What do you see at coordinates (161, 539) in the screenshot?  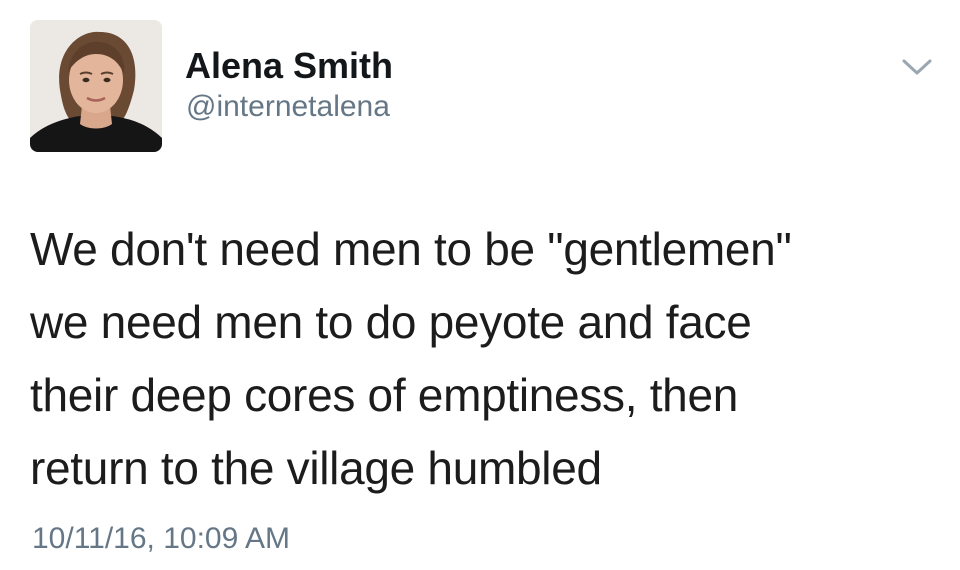 I see `tweet-timestamp: 10/11/16, 10:09 AM` at bounding box center [161, 539].